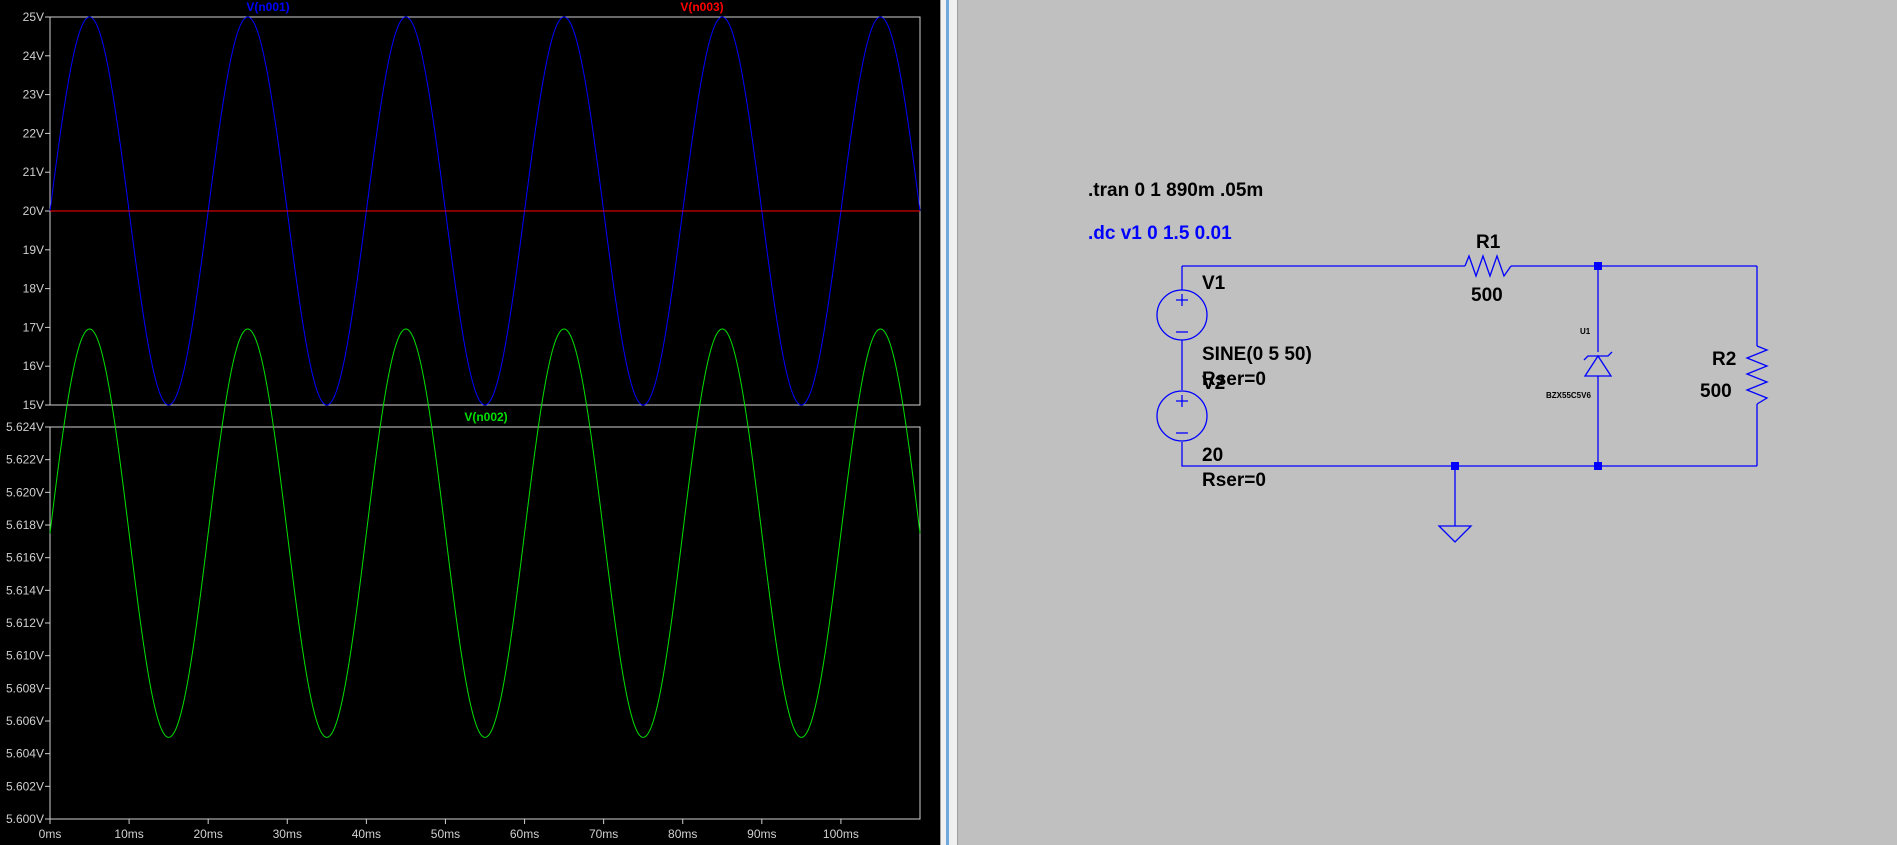 Image resolution: width=1897 pixels, height=845 pixels. I want to click on y-tick-label: 19V, so click(33, 250).